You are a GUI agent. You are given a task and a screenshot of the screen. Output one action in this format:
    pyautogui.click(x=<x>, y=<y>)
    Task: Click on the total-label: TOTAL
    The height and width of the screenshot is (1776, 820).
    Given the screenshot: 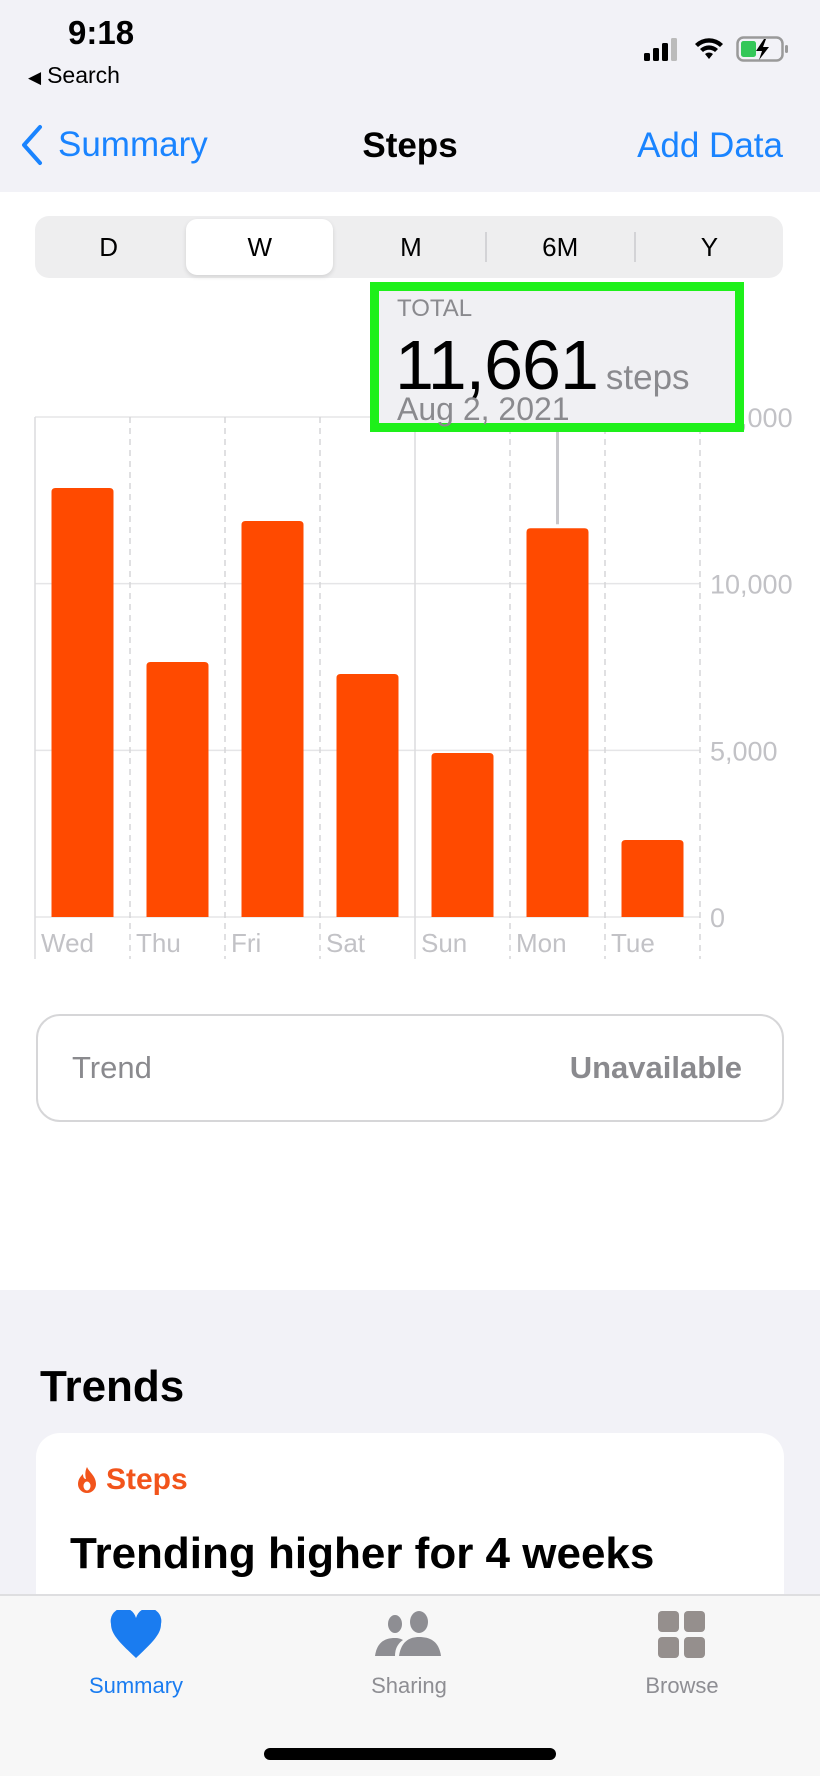 What is the action you would take?
    pyautogui.click(x=435, y=308)
    